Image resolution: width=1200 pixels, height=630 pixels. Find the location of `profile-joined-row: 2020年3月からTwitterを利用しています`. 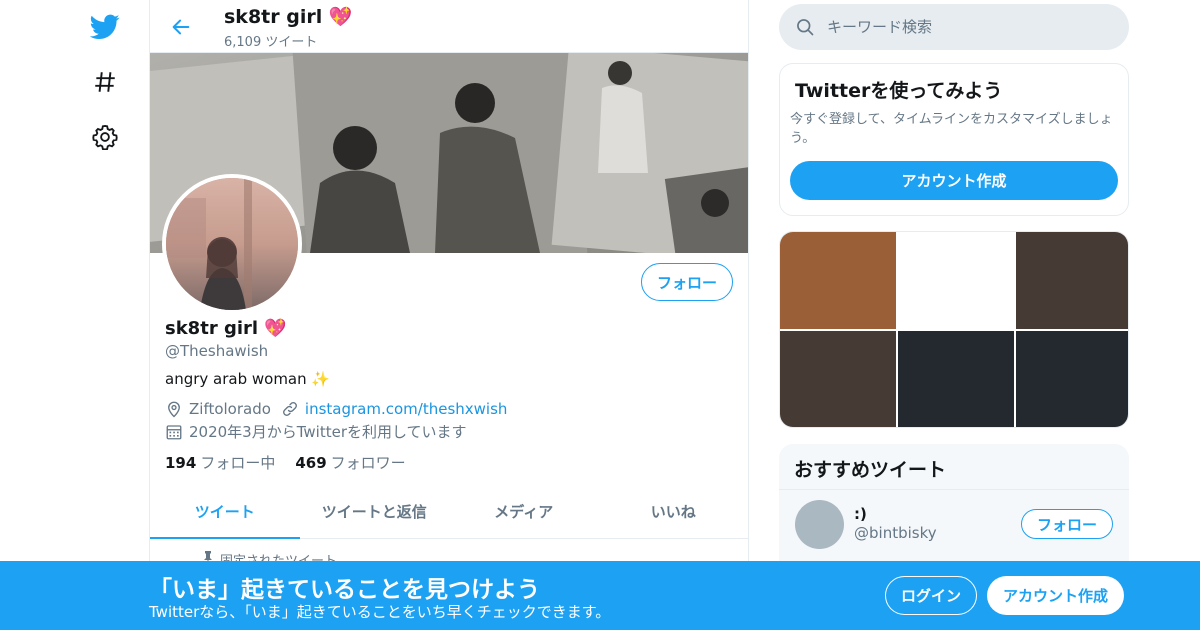

profile-joined-row: 2020年3月からTwitterを利用しています is located at coordinates (316, 431).